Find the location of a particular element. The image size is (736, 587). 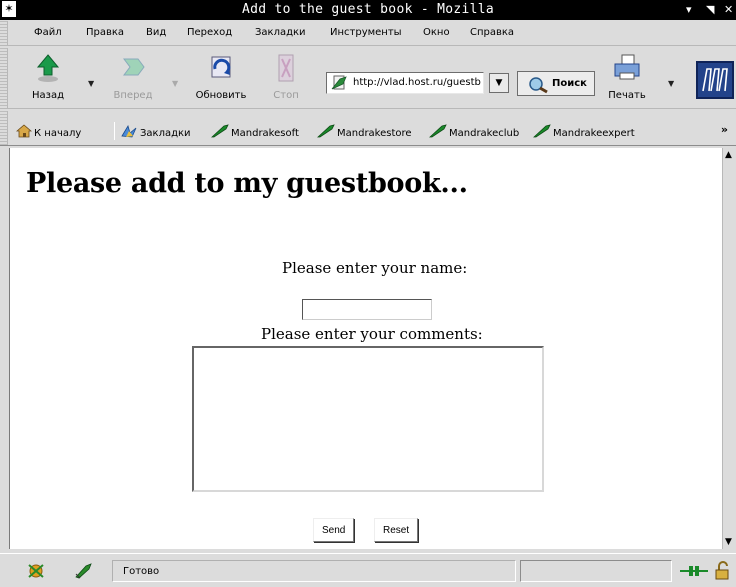

menu-help: Справка is located at coordinates (492, 32).